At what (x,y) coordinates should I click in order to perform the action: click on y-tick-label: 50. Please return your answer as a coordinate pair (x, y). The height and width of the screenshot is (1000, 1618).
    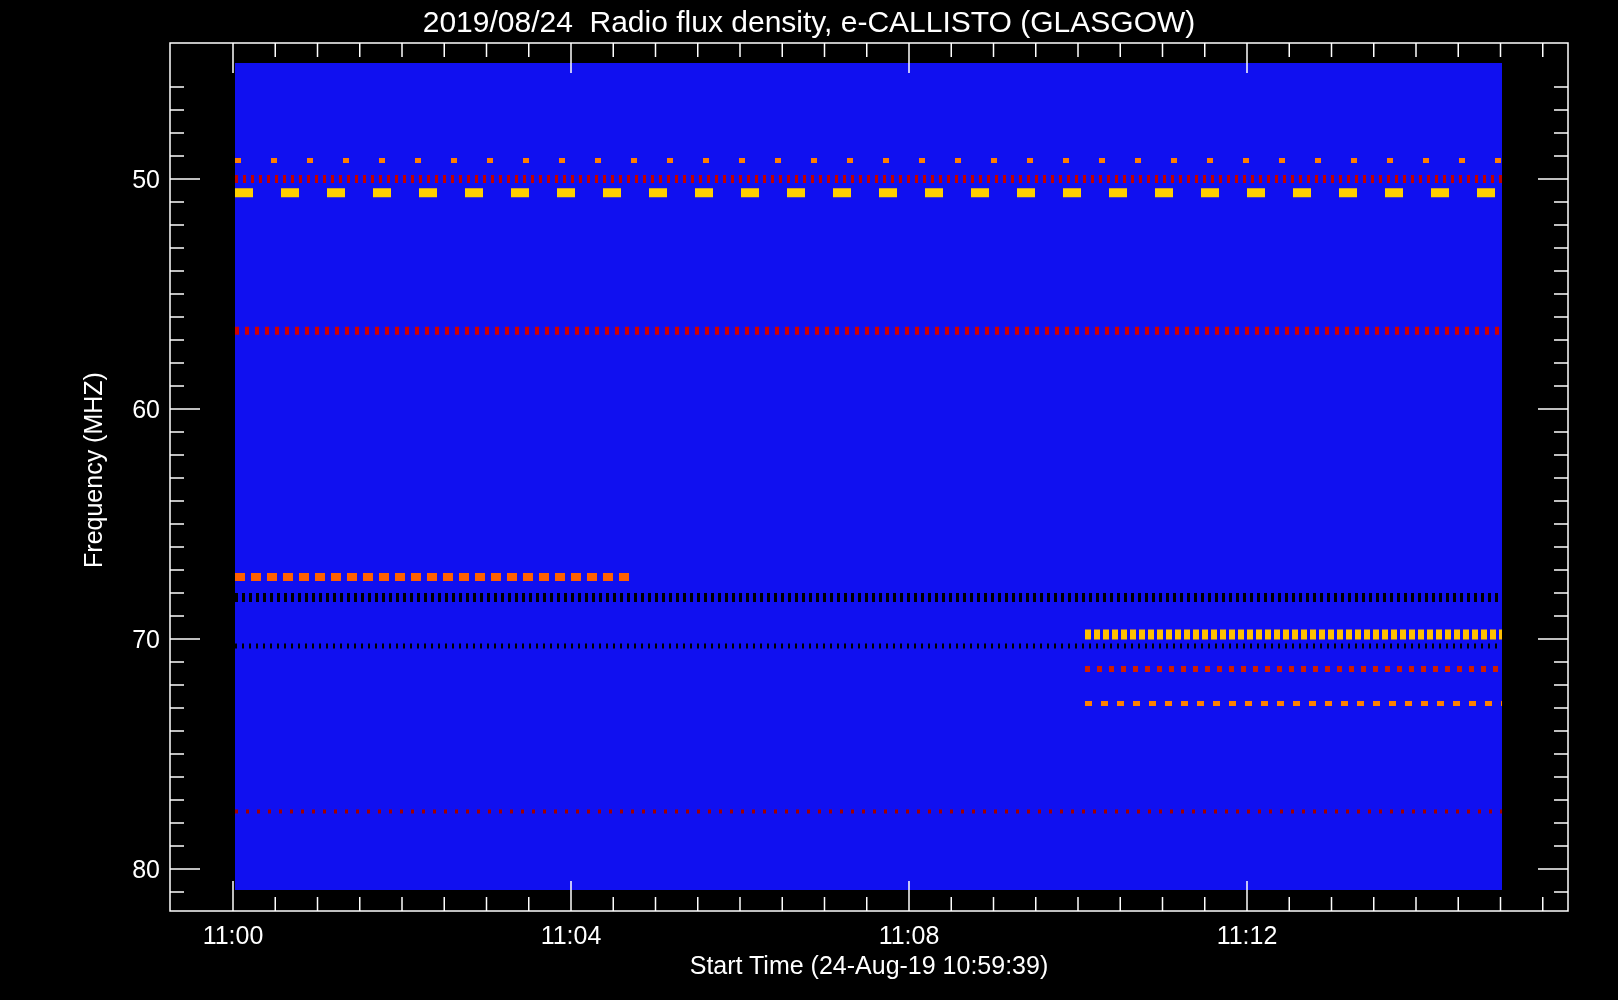
    Looking at the image, I should click on (145, 179).